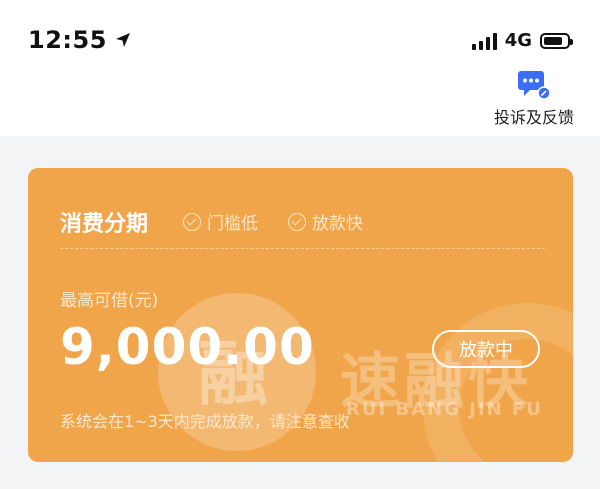 This screenshot has width=600, height=489. Describe the element at coordinates (484, 41) in the screenshot. I see `signal-icon` at that location.